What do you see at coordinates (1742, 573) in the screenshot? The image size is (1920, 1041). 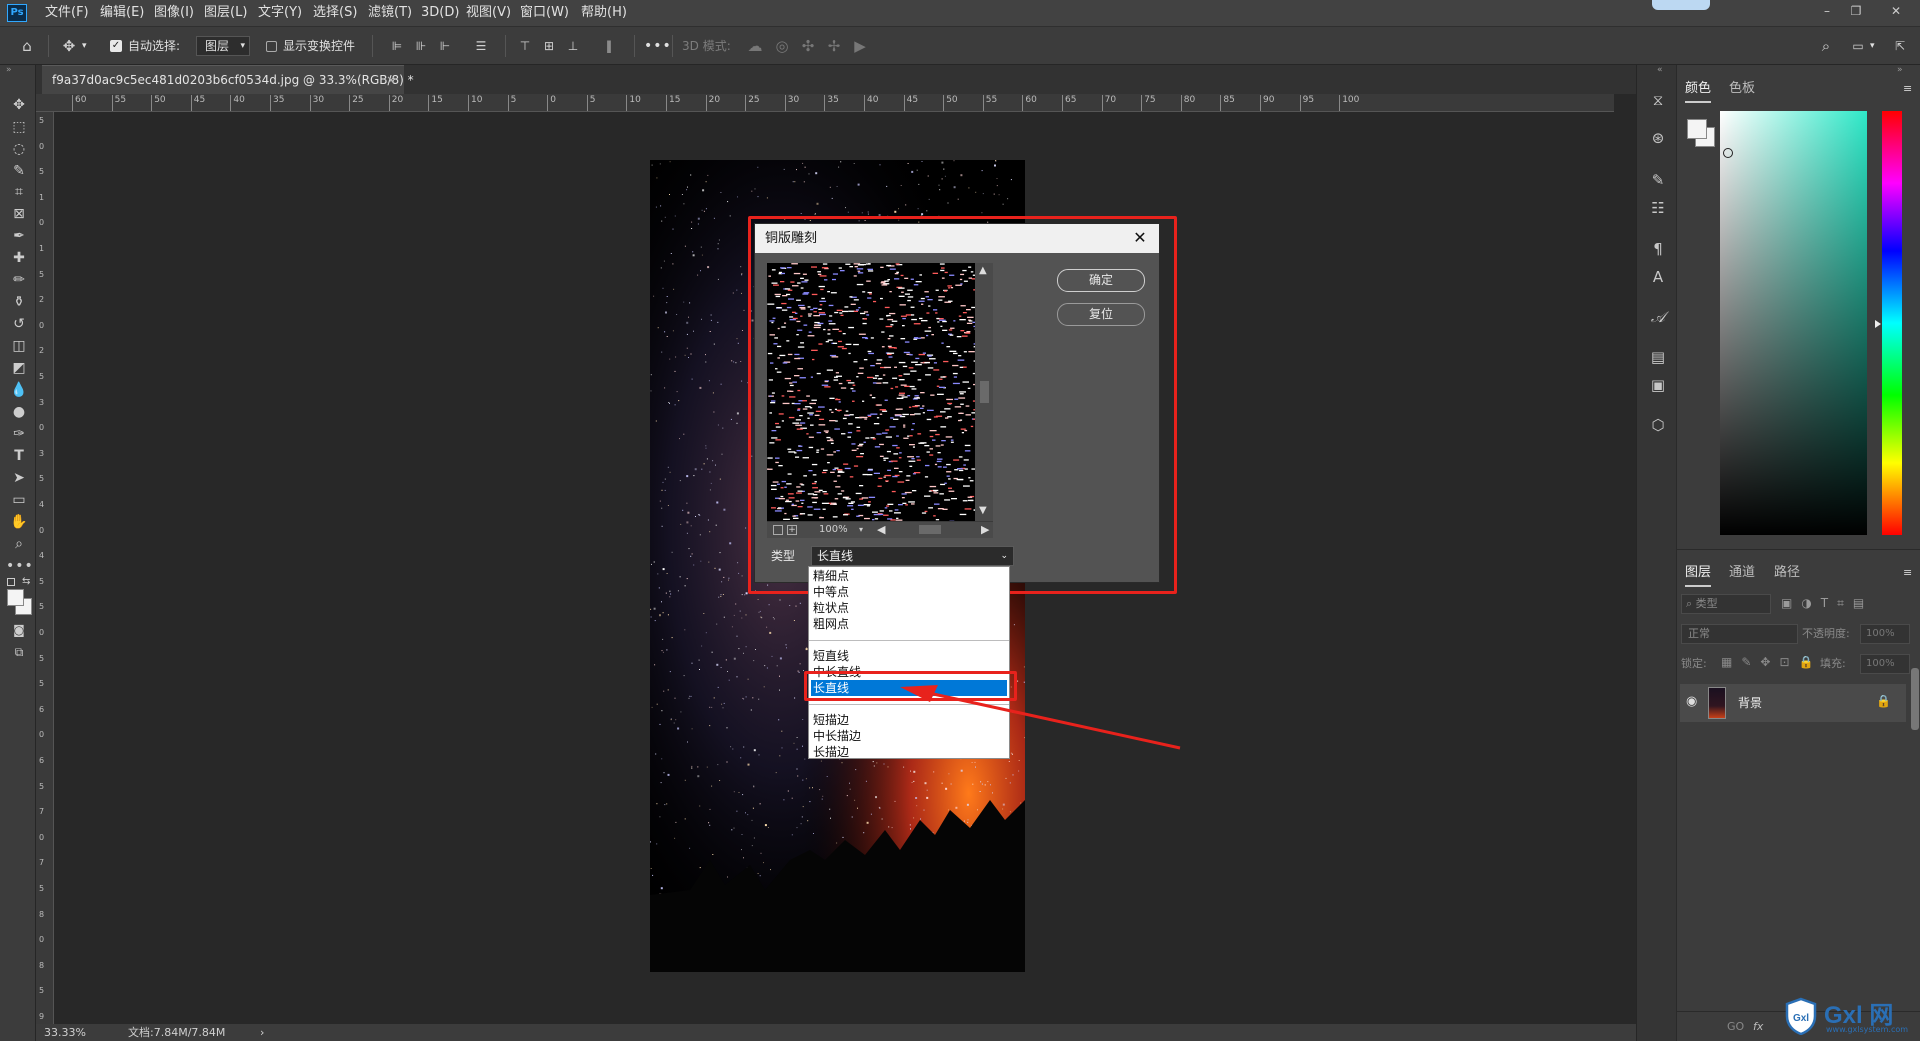 I see `tab-channels: 通道` at bounding box center [1742, 573].